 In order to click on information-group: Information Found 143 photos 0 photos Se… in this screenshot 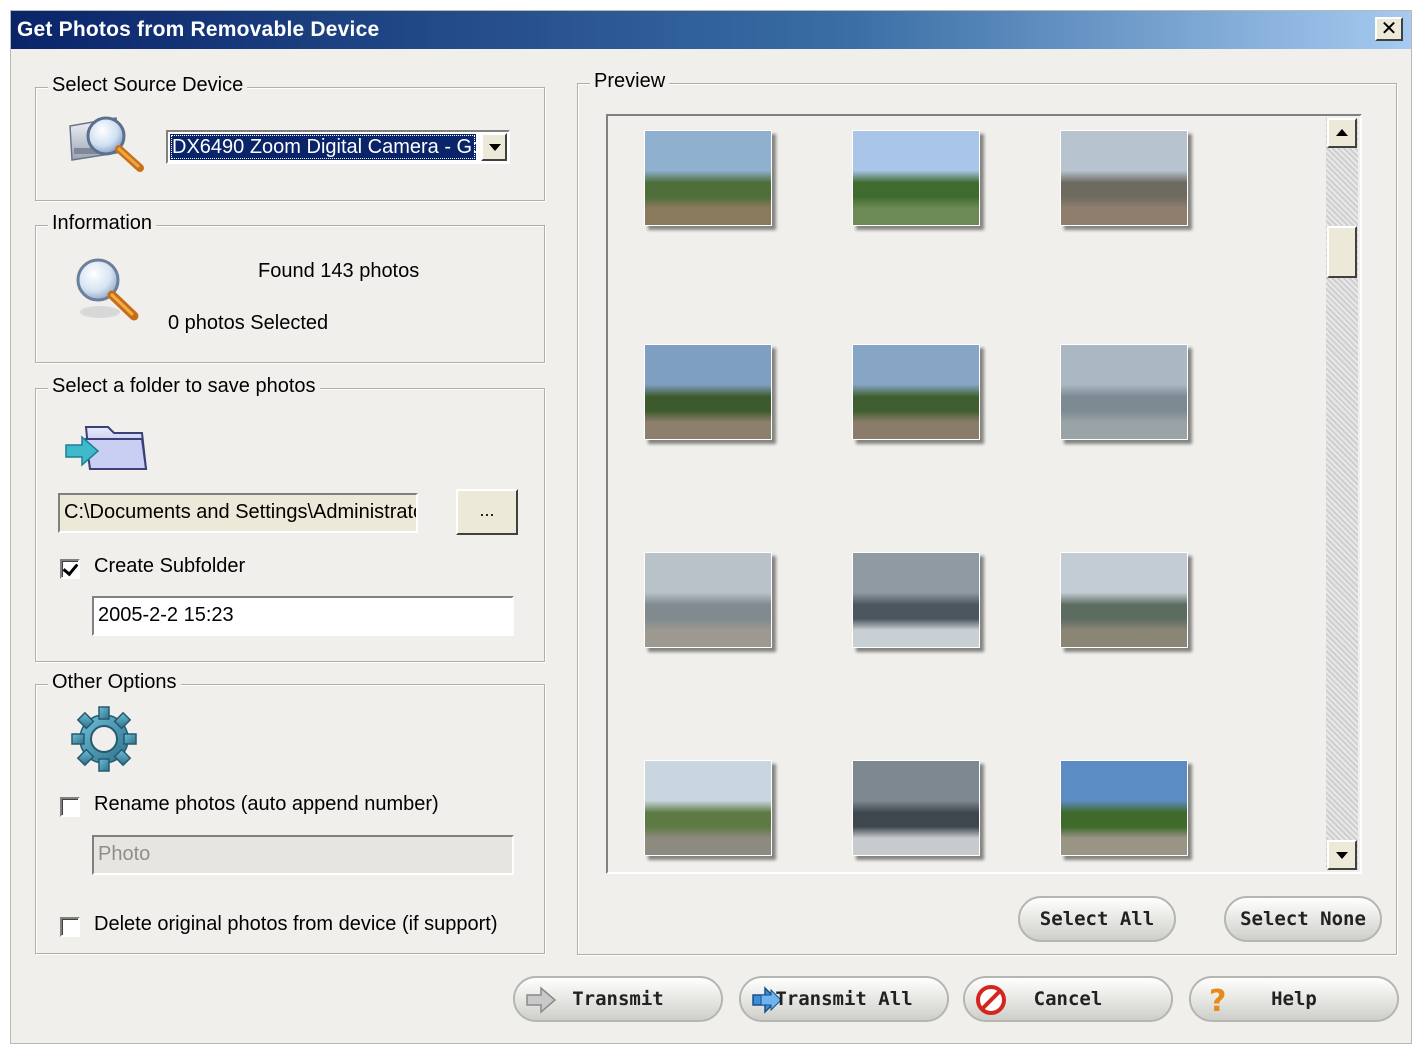, I will do `click(290, 287)`.